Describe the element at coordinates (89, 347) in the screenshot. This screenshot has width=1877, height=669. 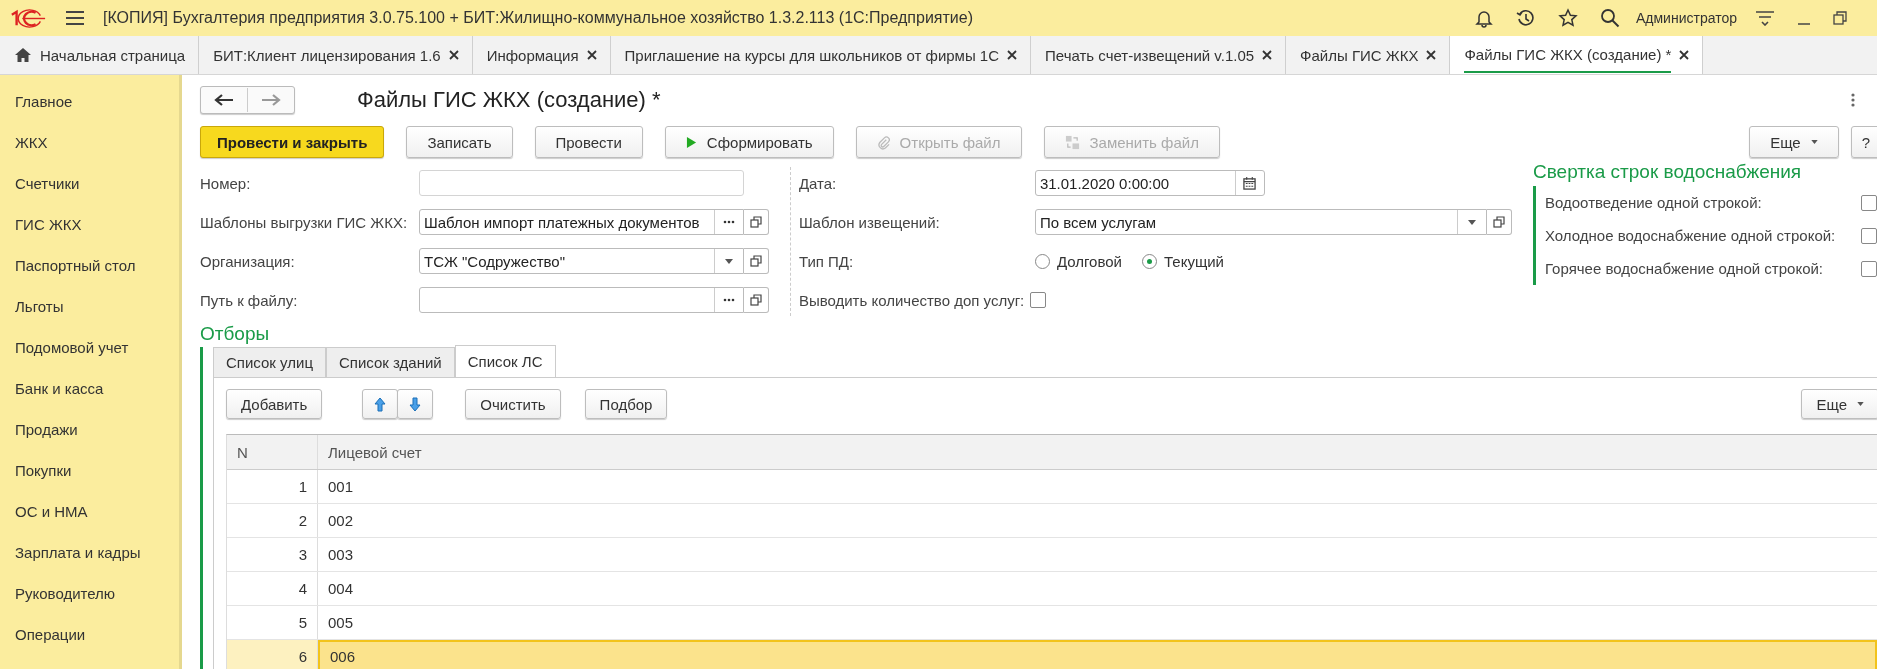
I see `sidebar-item: Подомовой учет` at that location.